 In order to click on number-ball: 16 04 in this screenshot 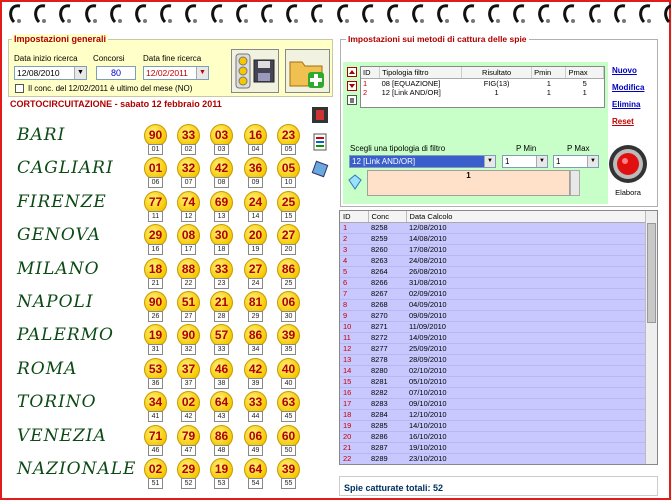, I will do `click(255, 141)`.